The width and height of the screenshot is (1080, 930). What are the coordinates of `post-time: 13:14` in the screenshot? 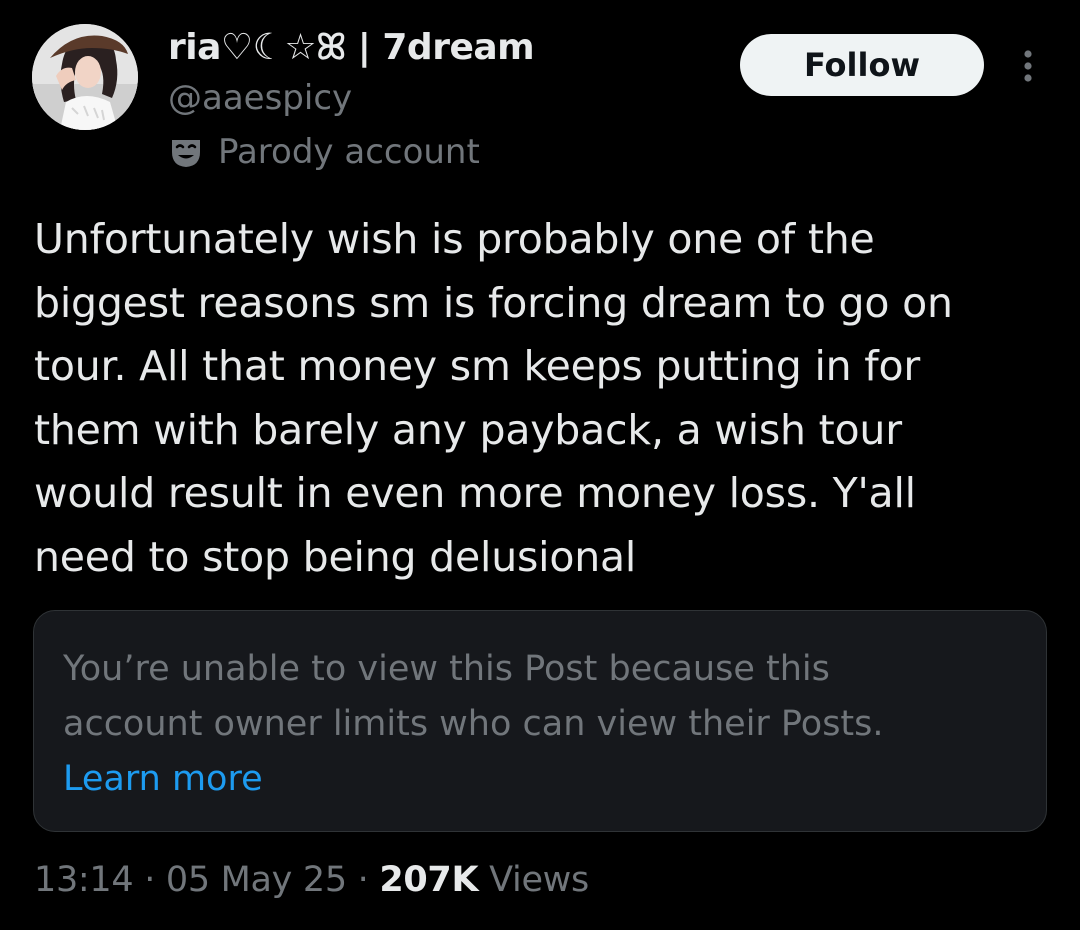 It's located at (84, 880).